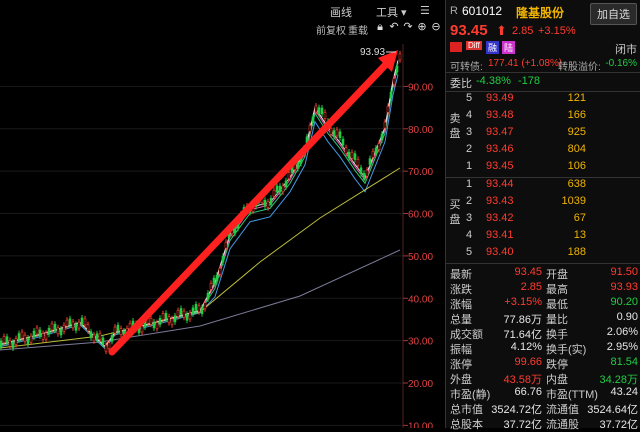  What do you see at coordinates (466, 410) in the screenshot?
I see `stat-label: 总市值` at bounding box center [466, 410].